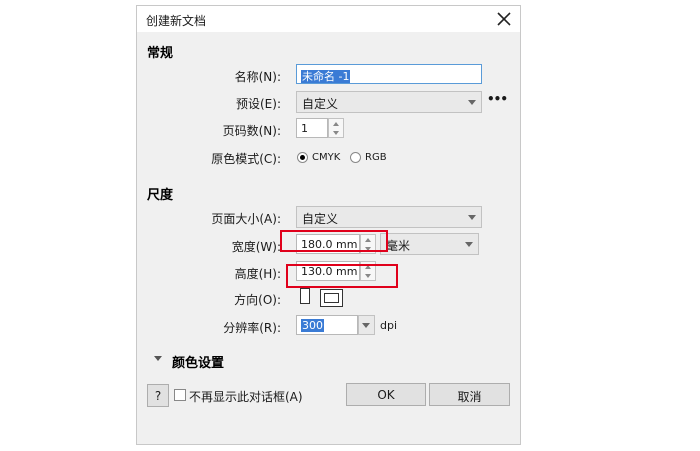  I want to click on dont-show-checkbox, so click(180, 395).